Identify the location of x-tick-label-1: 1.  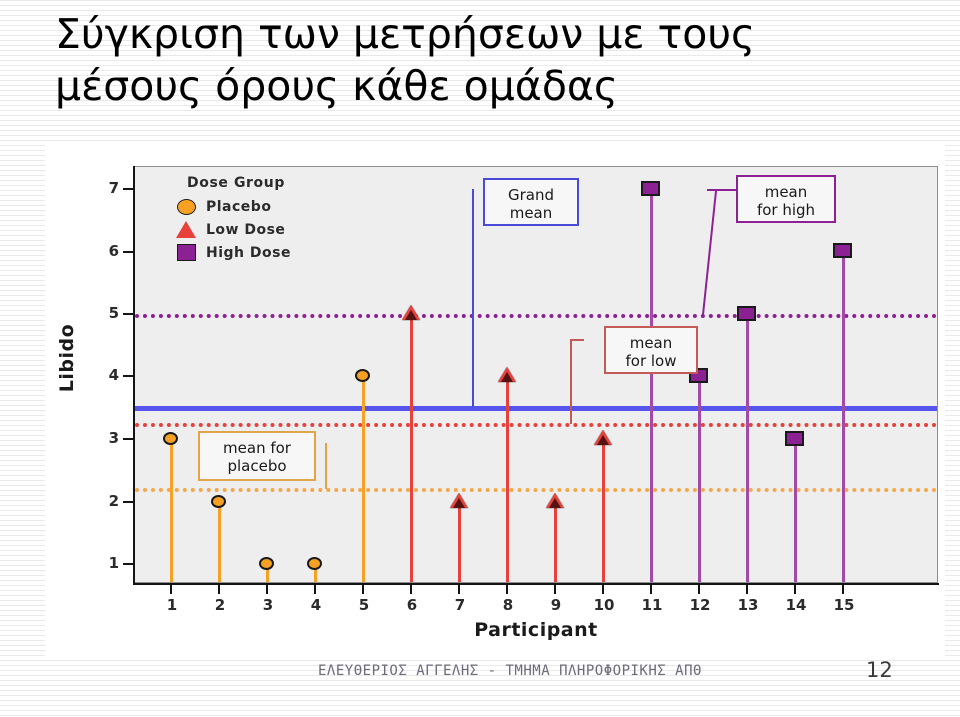
(172, 605).